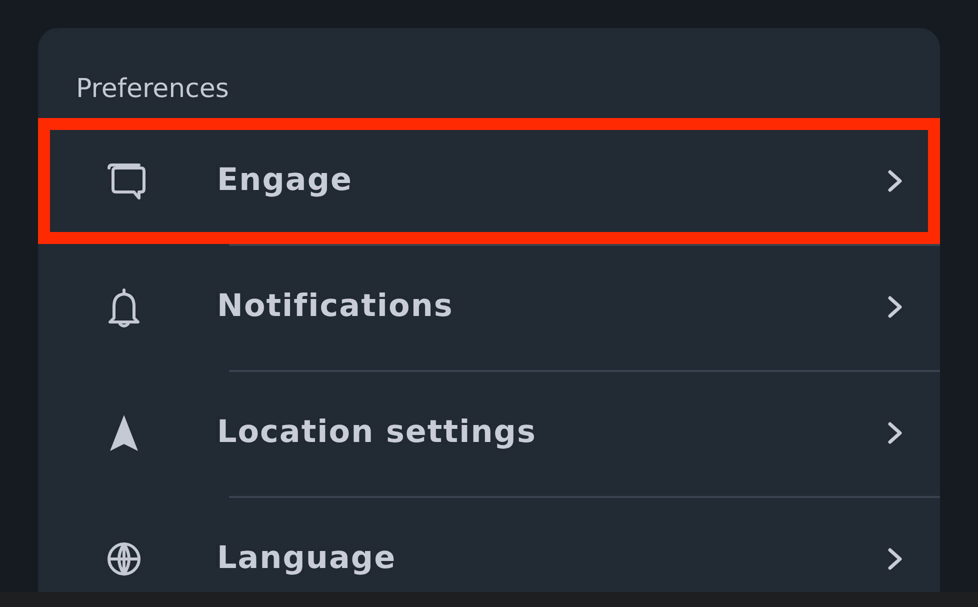 Image resolution: width=978 pixels, height=607 pixels. What do you see at coordinates (335, 307) in the screenshot?
I see `menu-label: Notifications` at bounding box center [335, 307].